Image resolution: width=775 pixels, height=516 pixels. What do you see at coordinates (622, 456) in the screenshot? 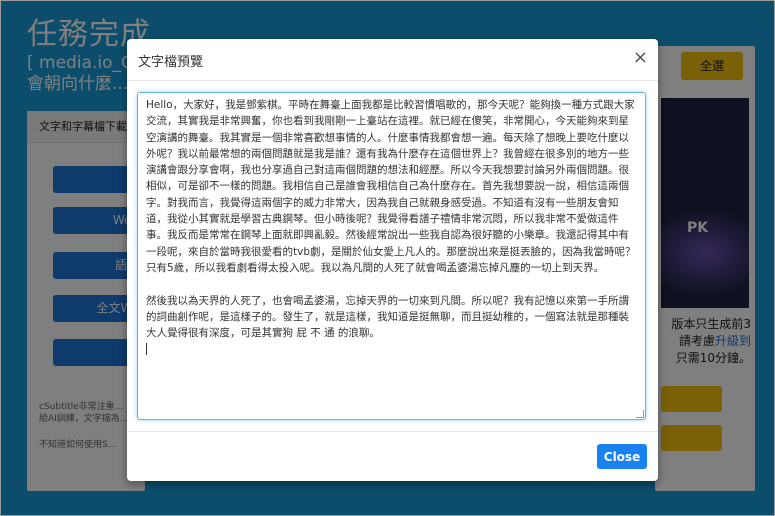
I see `close-button: Close` at bounding box center [622, 456].